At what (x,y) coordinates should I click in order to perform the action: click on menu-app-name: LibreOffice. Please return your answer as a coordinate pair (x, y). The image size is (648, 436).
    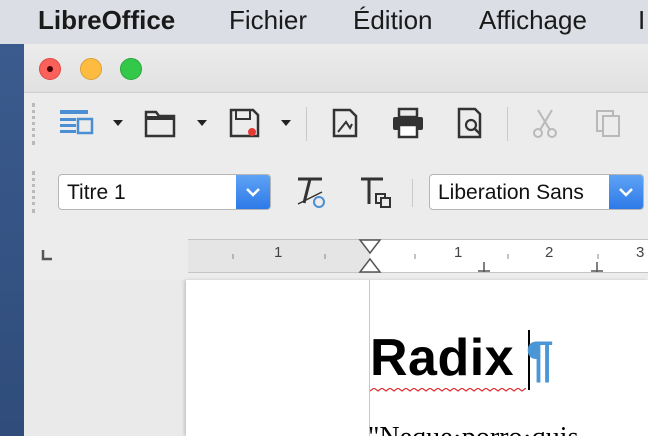
    Looking at the image, I should click on (106, 20).